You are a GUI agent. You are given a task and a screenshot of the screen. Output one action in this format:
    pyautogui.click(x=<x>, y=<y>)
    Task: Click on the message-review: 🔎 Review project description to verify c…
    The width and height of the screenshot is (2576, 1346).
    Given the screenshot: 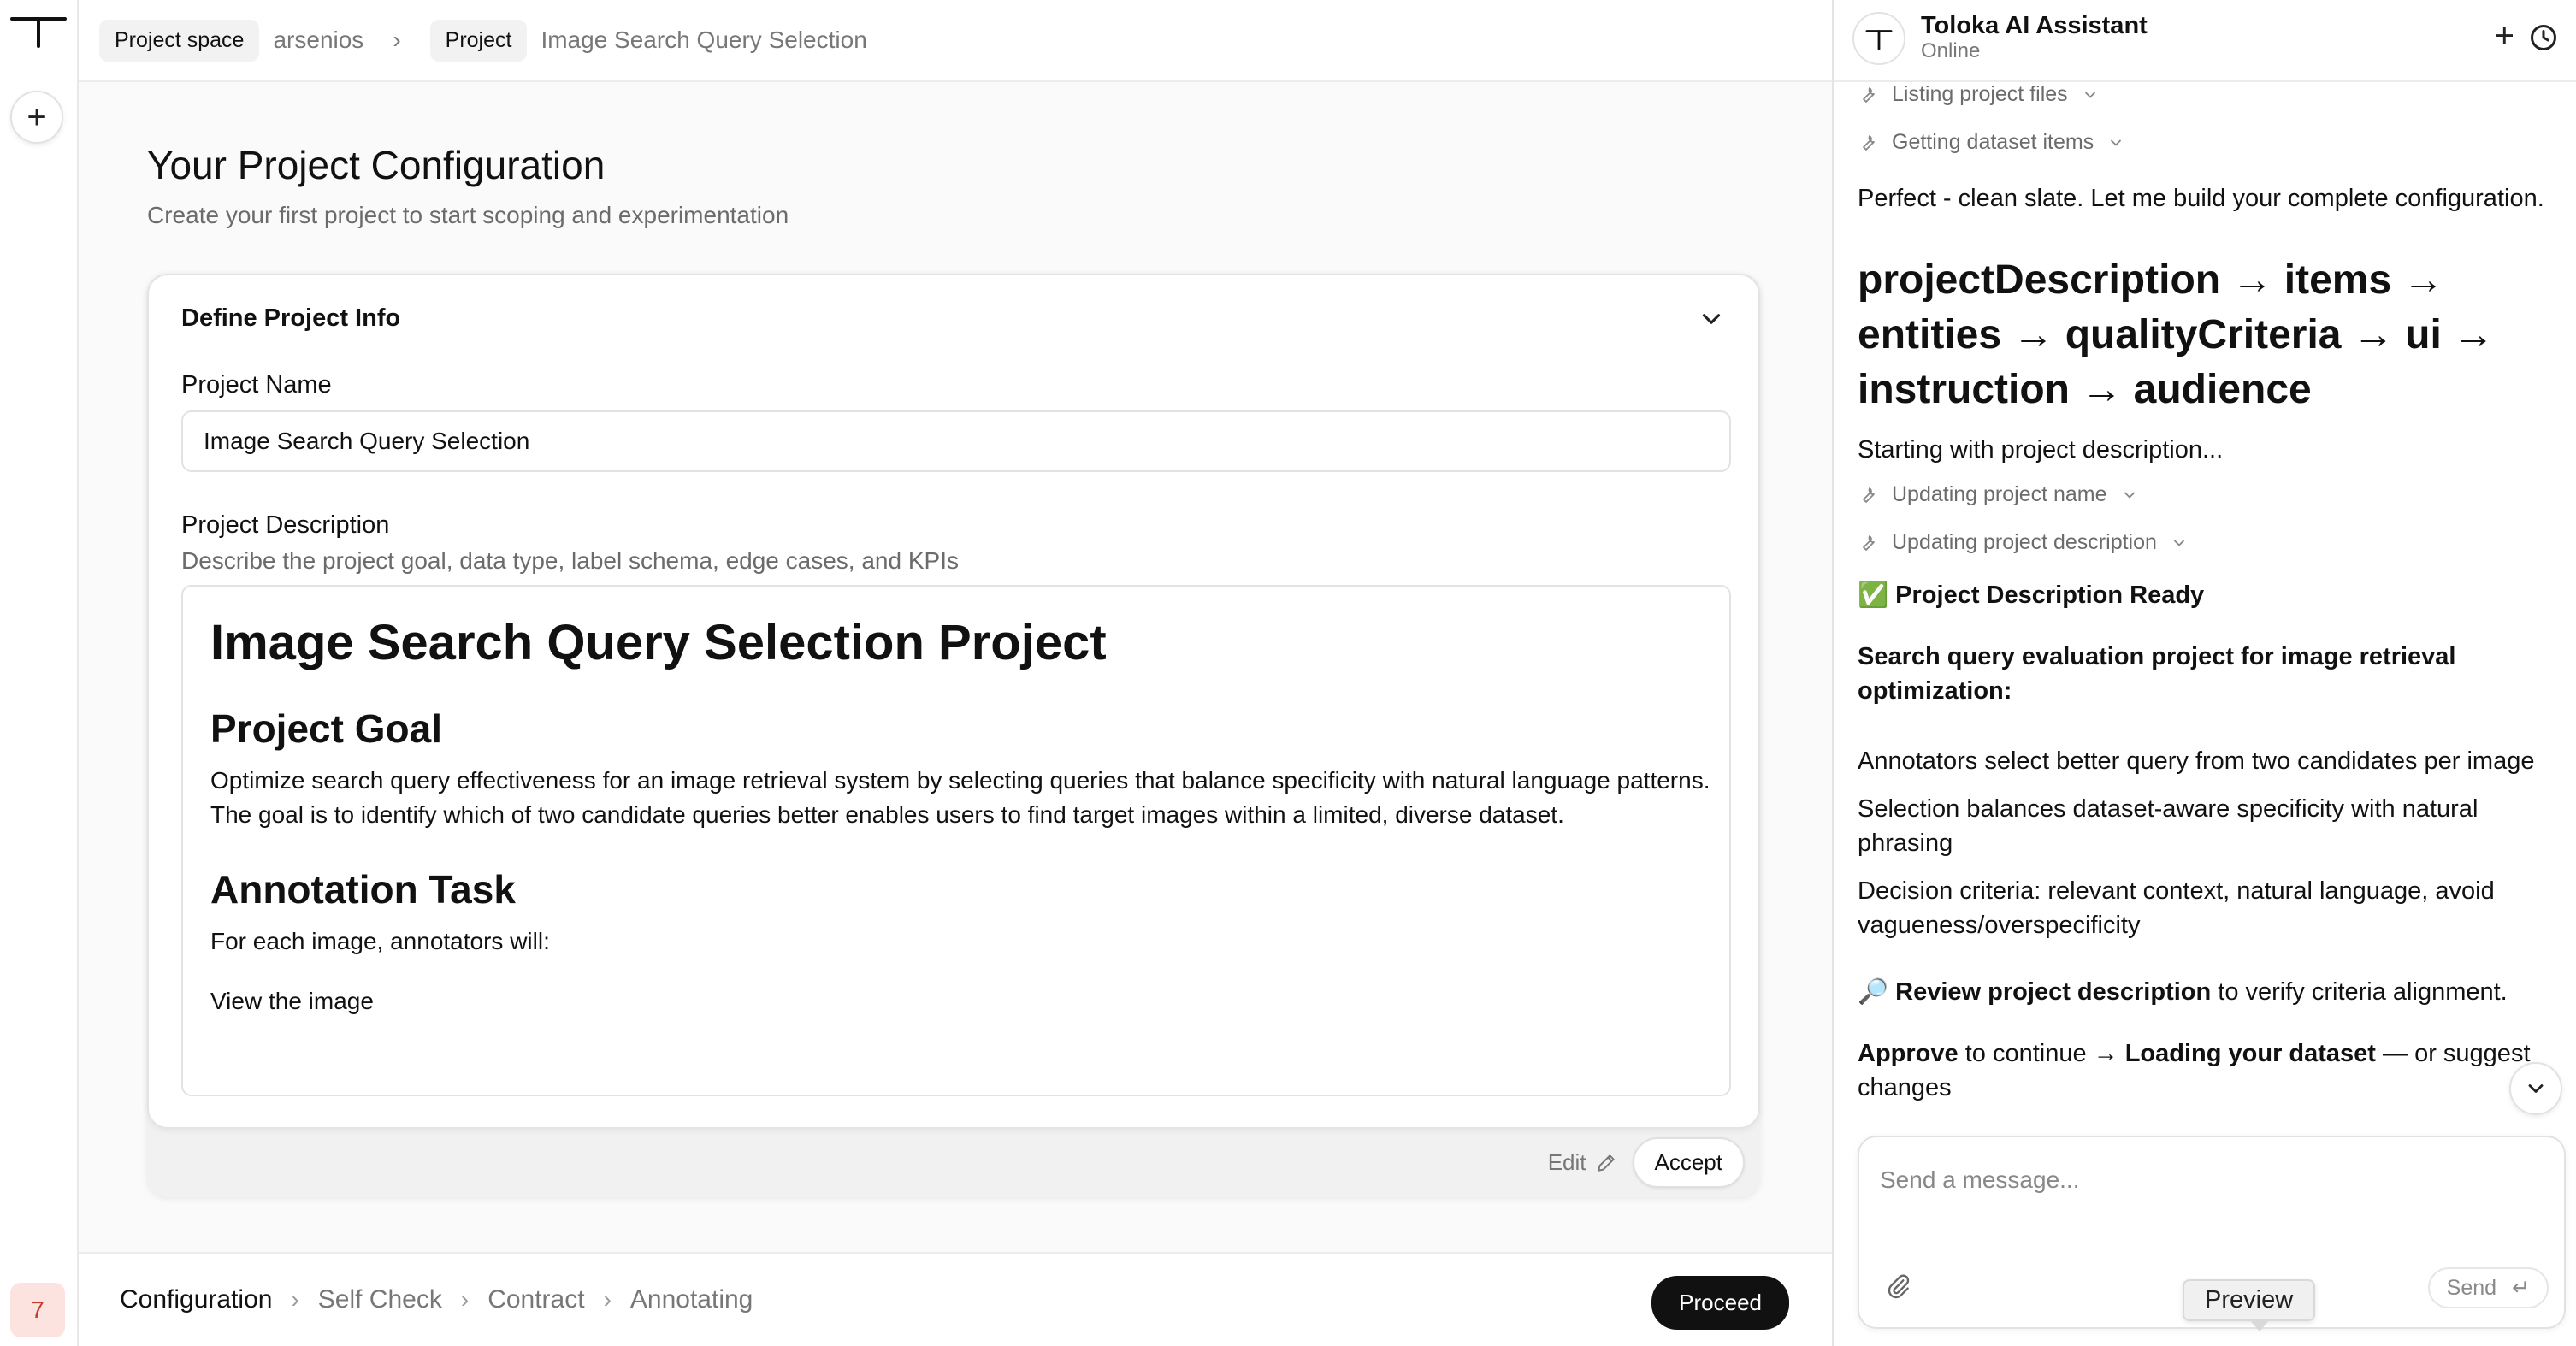 What is the action you would take?
    pyautogui.click(x=2208, y=992)
    